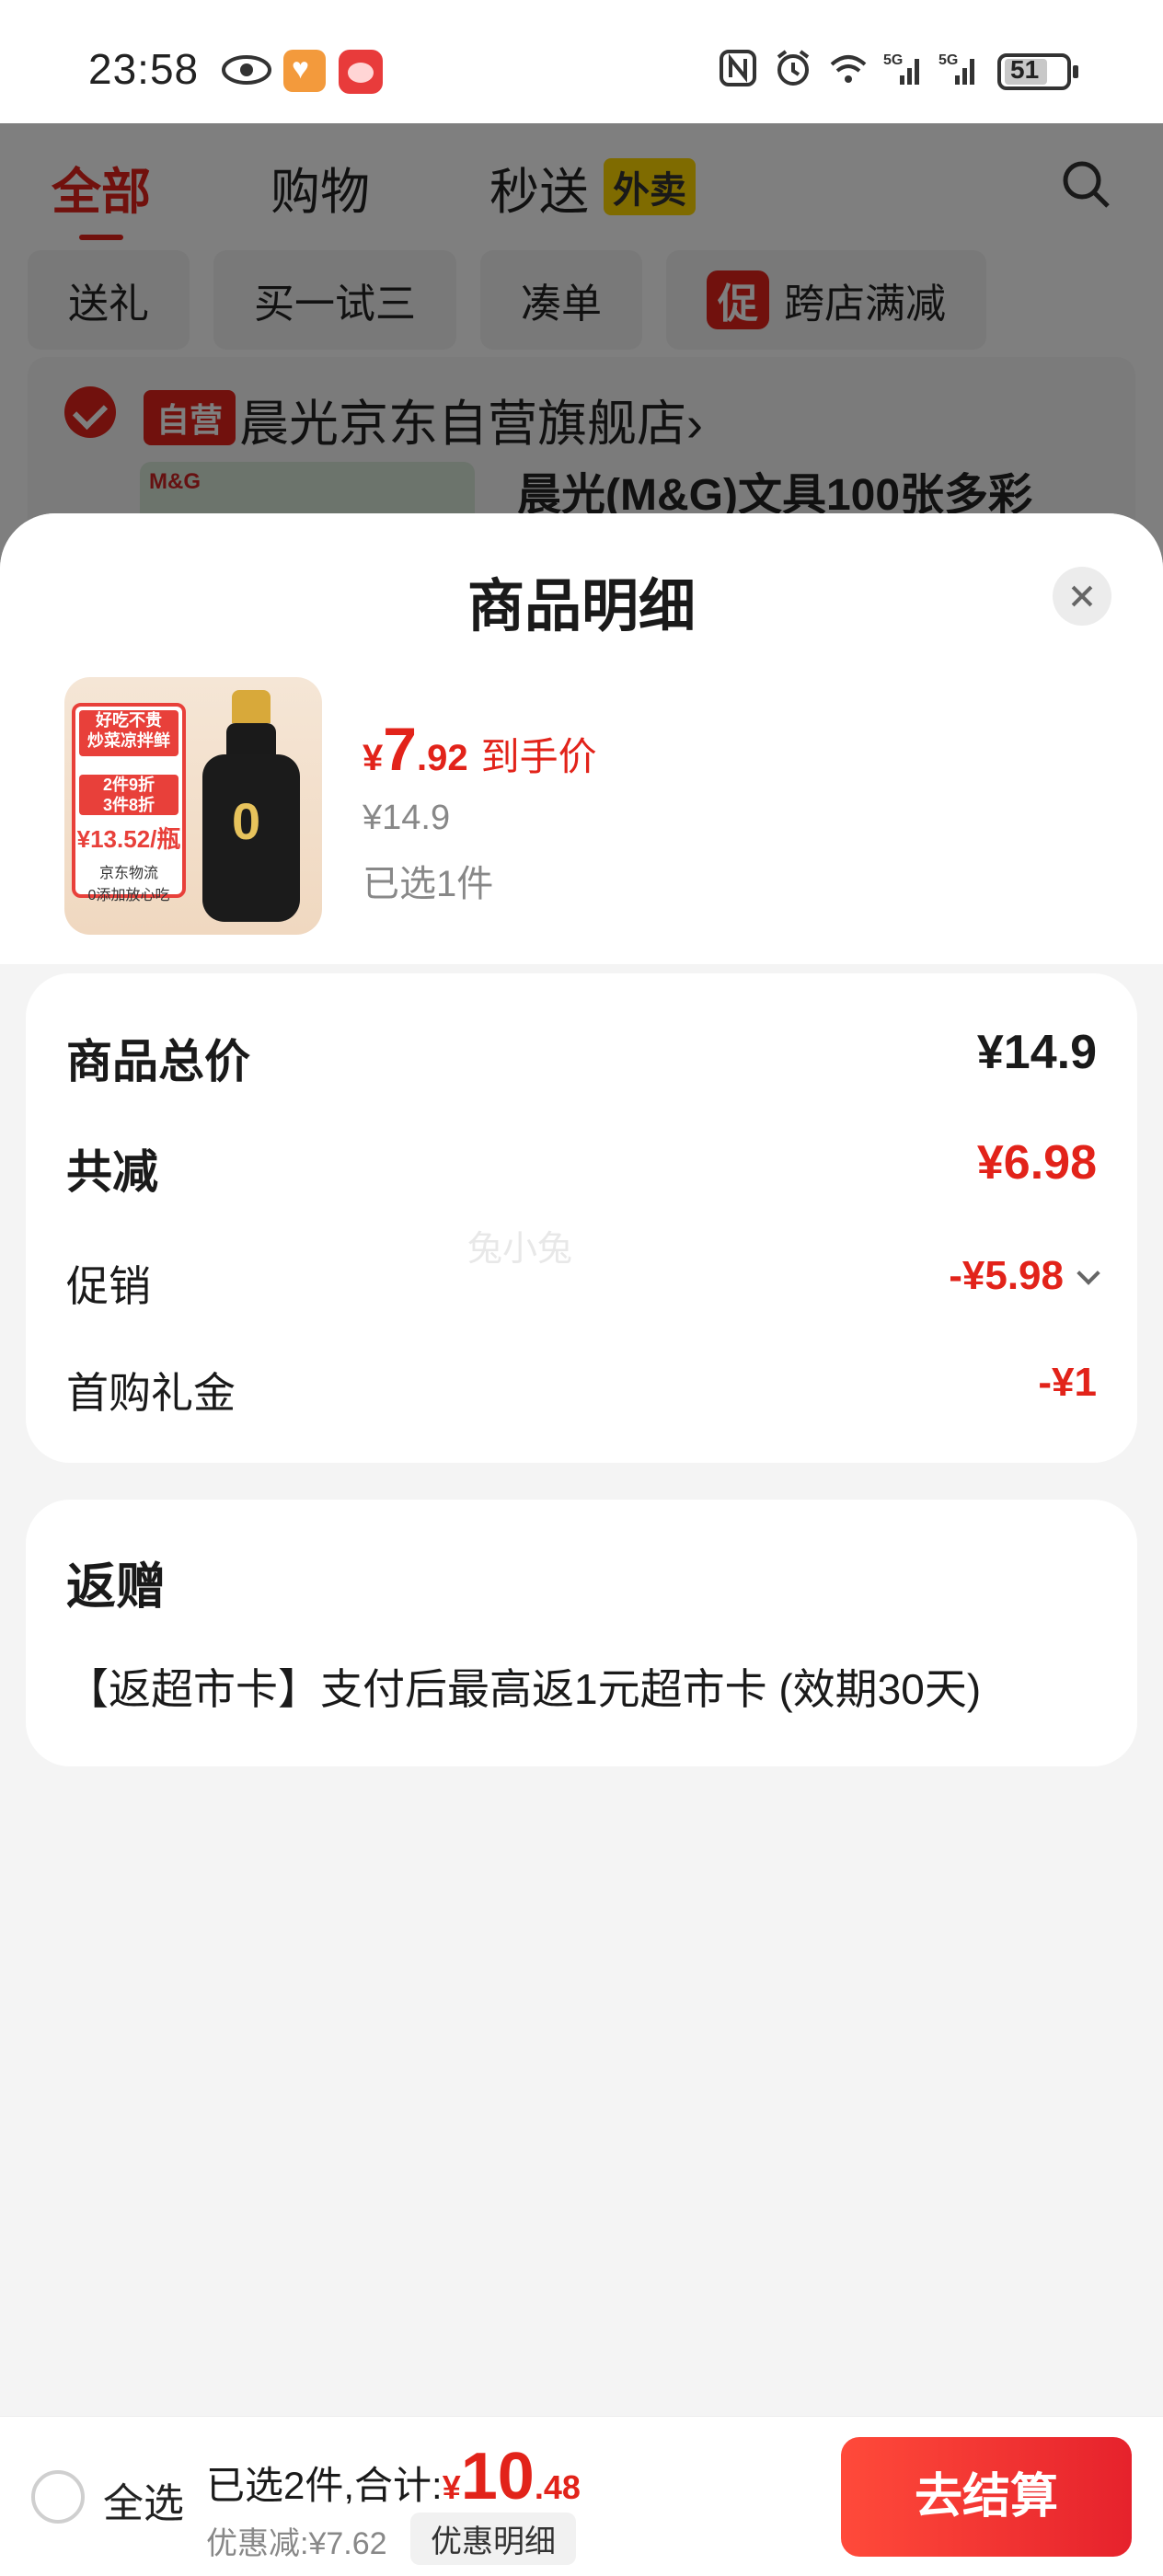 The width and height of the screenshot is (1163, 2576). I want to click on order-summary: 已选2件,合计:¥10.48, so click(394, 2476).